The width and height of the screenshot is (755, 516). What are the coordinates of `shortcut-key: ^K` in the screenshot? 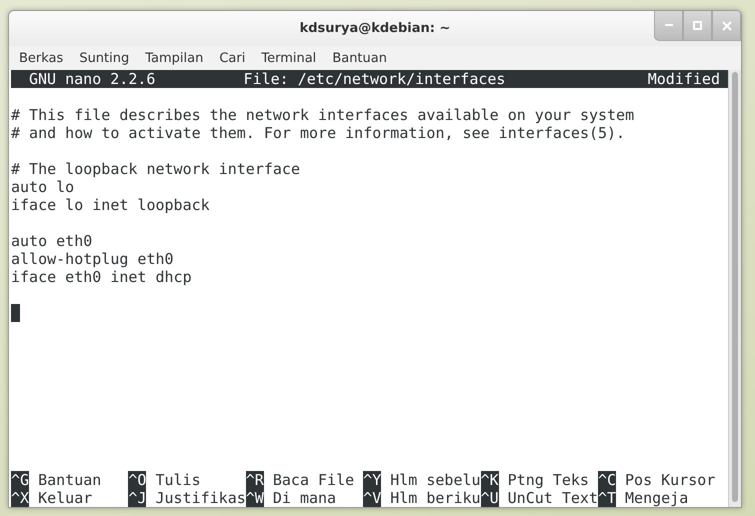 It's located at (489, 480).